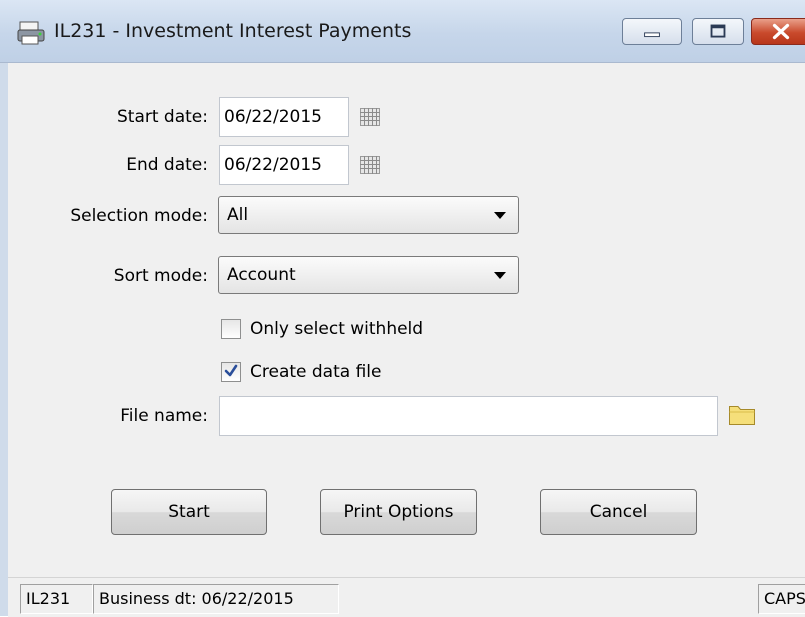 The width and height of the screenshot is (805, 617). I want to click on start-date-input: 06/22/2015, so click(284, 117).